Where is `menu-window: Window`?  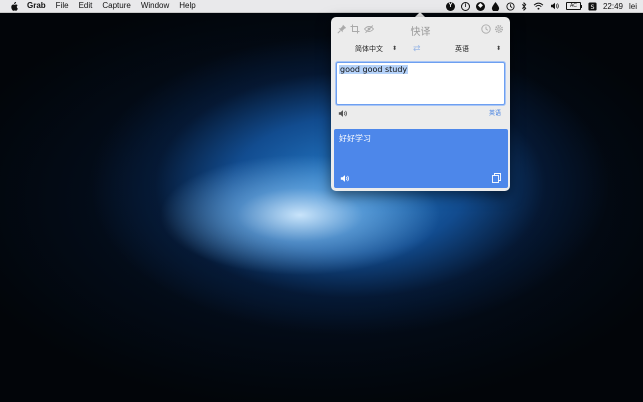
menu-window: Window is located at coordinates (155, 6).